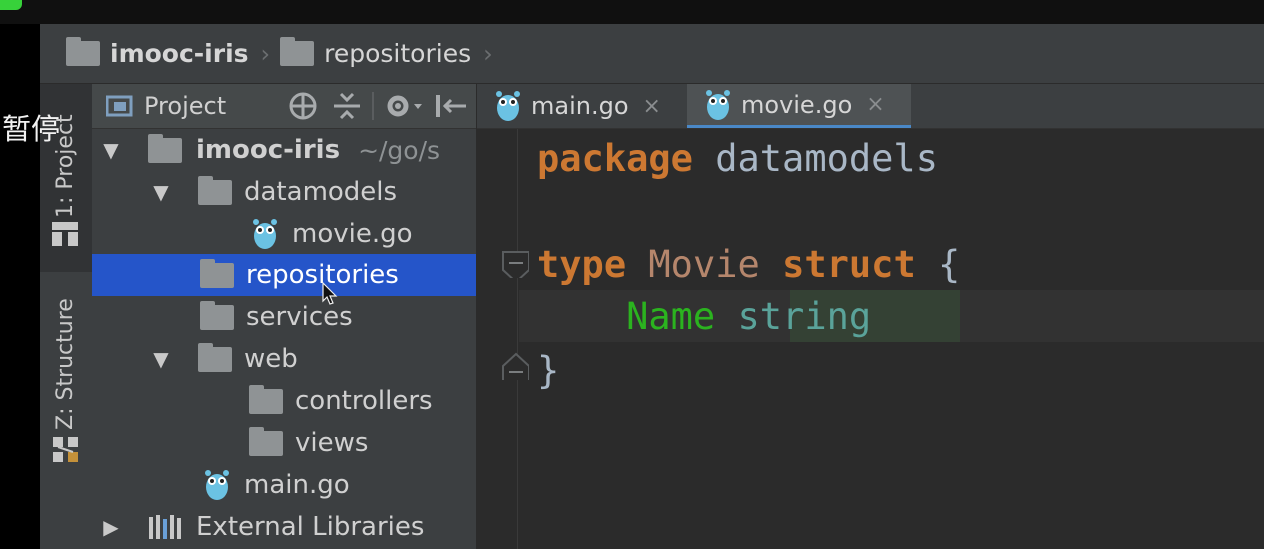  What do you see at coordinates (378, 106) in the screenshot?
I see `project-panel-toolbar` at bounding box center [378, 106].